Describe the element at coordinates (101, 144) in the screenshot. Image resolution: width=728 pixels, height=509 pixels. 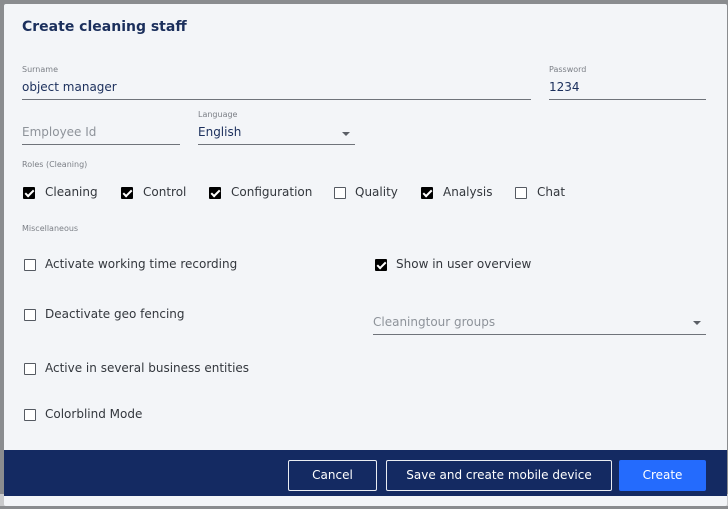
I see `employee-id-underline` at that location.